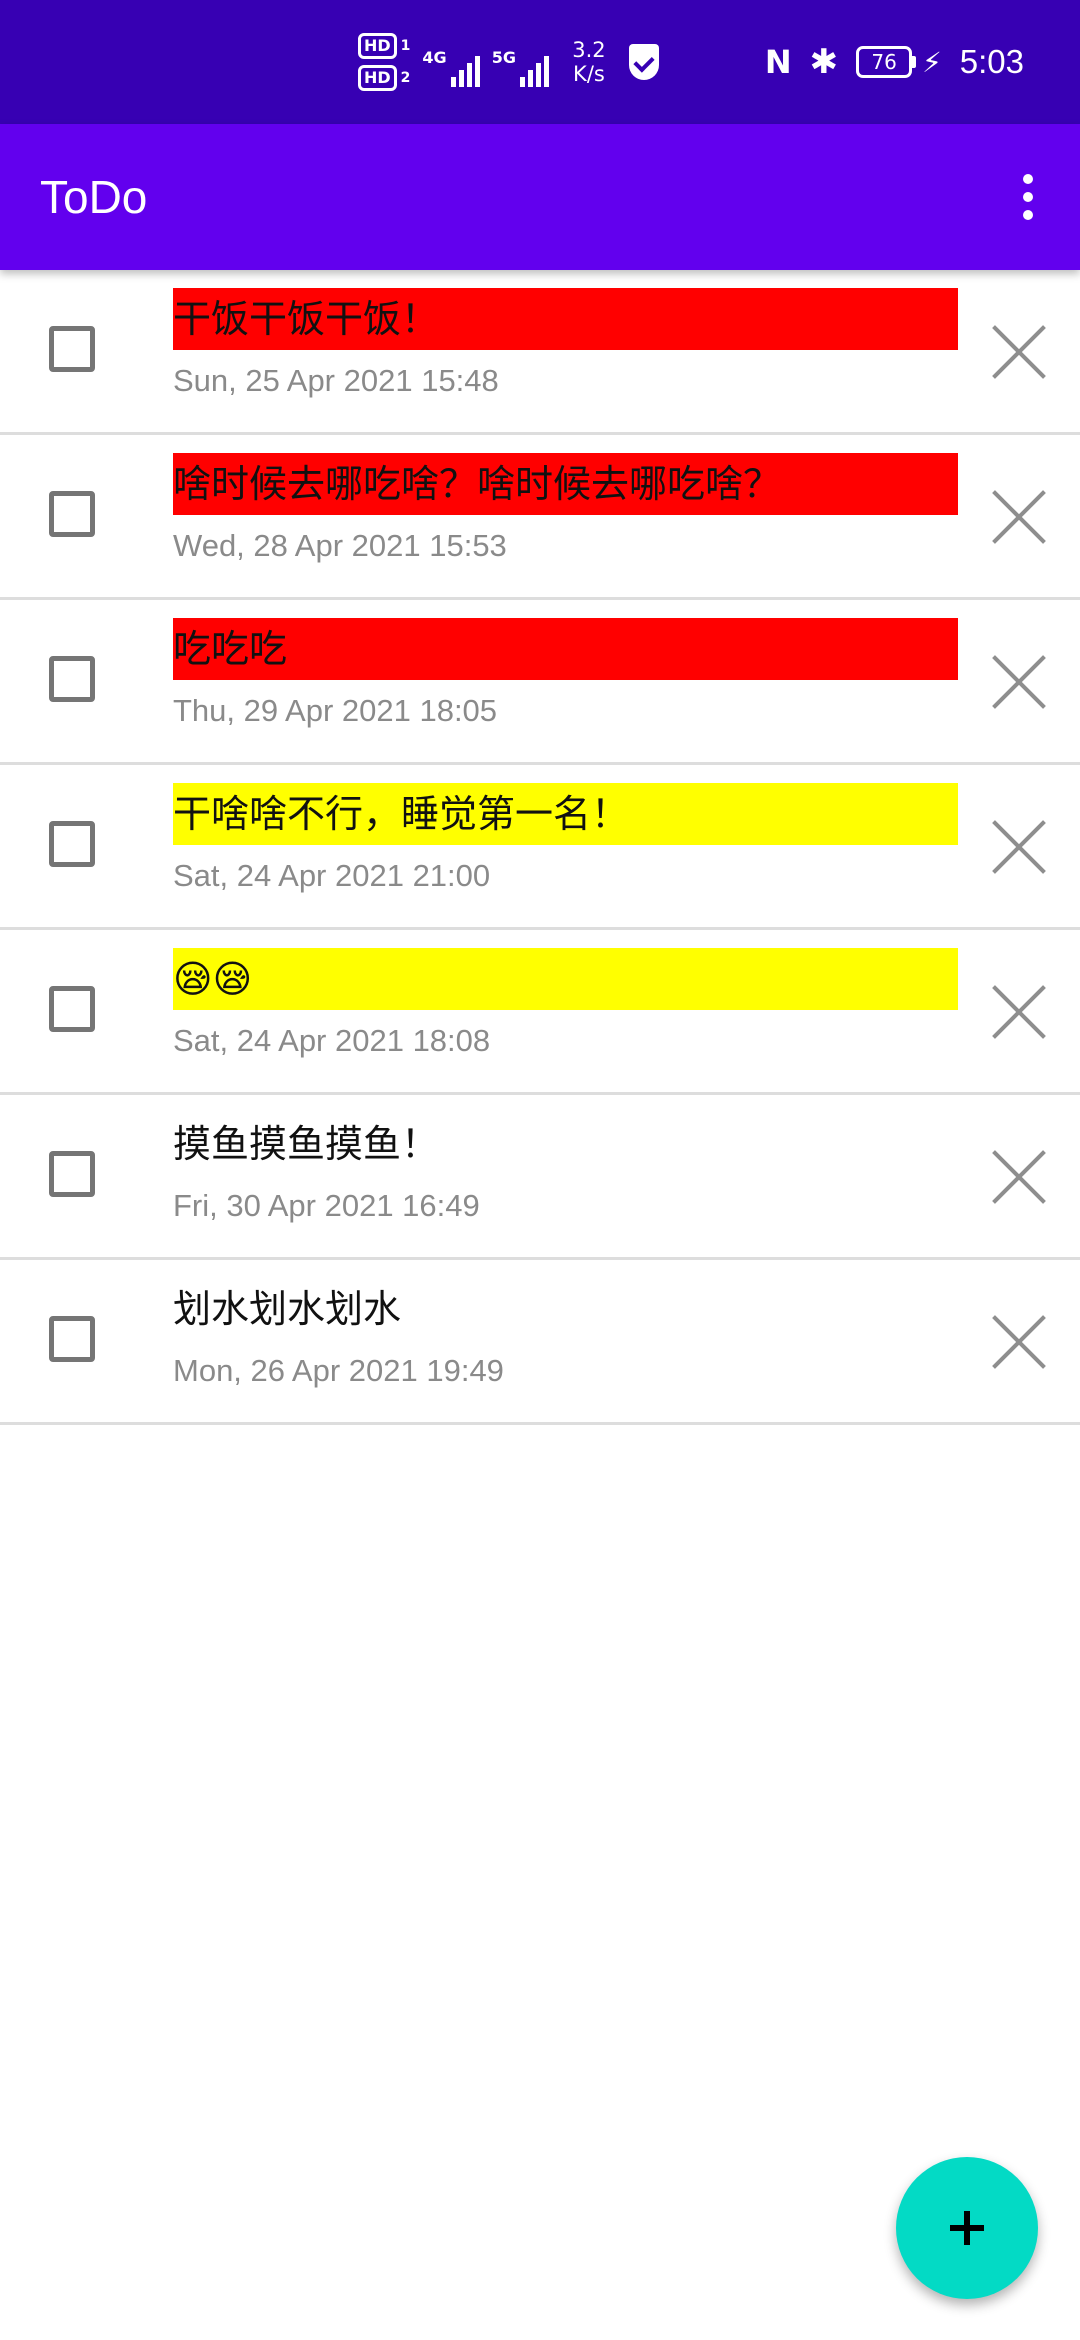  What do you see at coordinates (884, 62) in the screenshot?
I see `battery-level: 76` at bounding box center [884, 62].